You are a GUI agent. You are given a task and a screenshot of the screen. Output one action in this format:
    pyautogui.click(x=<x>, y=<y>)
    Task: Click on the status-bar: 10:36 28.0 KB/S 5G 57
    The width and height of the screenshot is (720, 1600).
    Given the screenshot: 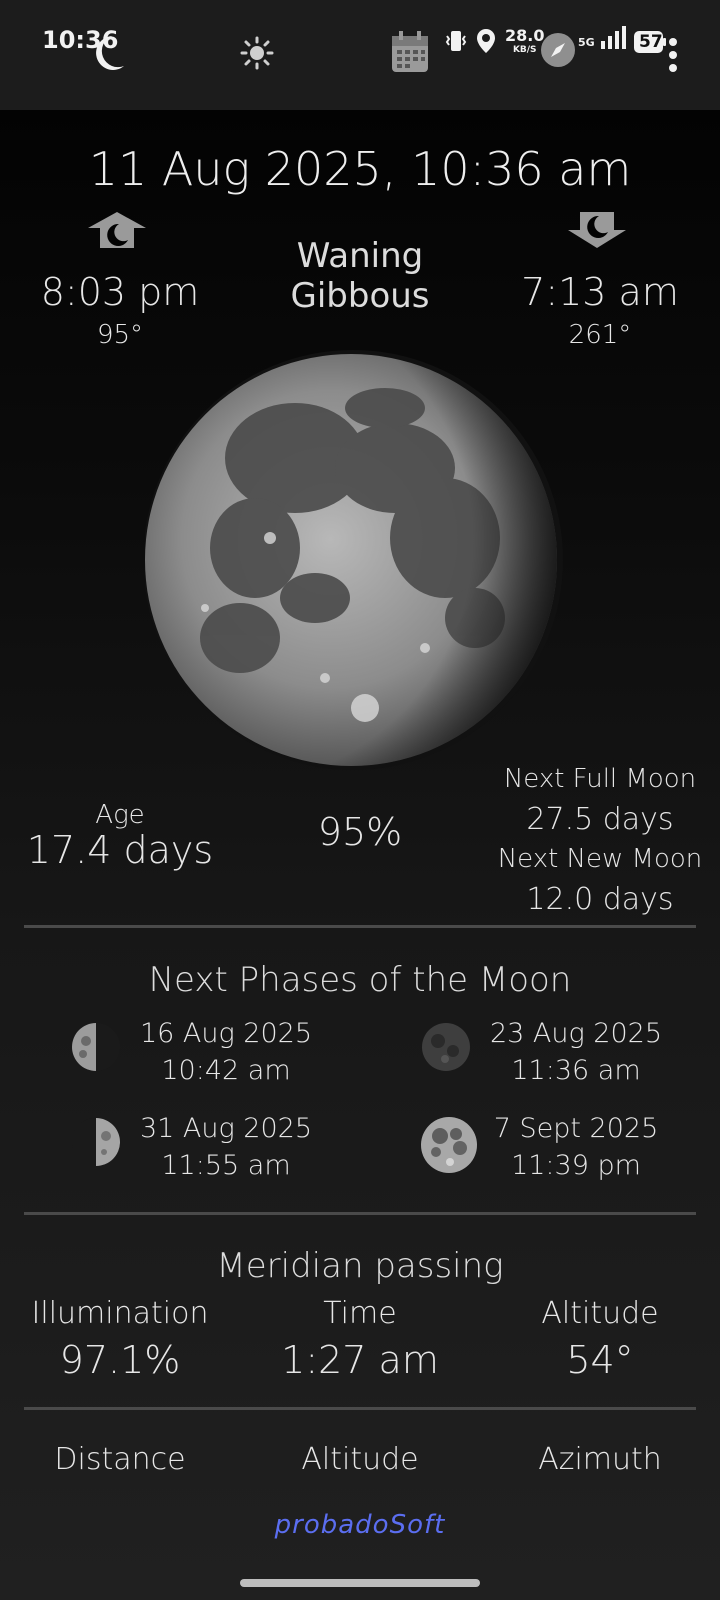 What is the action you would take?
    pyautogui.click(x=360, y=55)
    